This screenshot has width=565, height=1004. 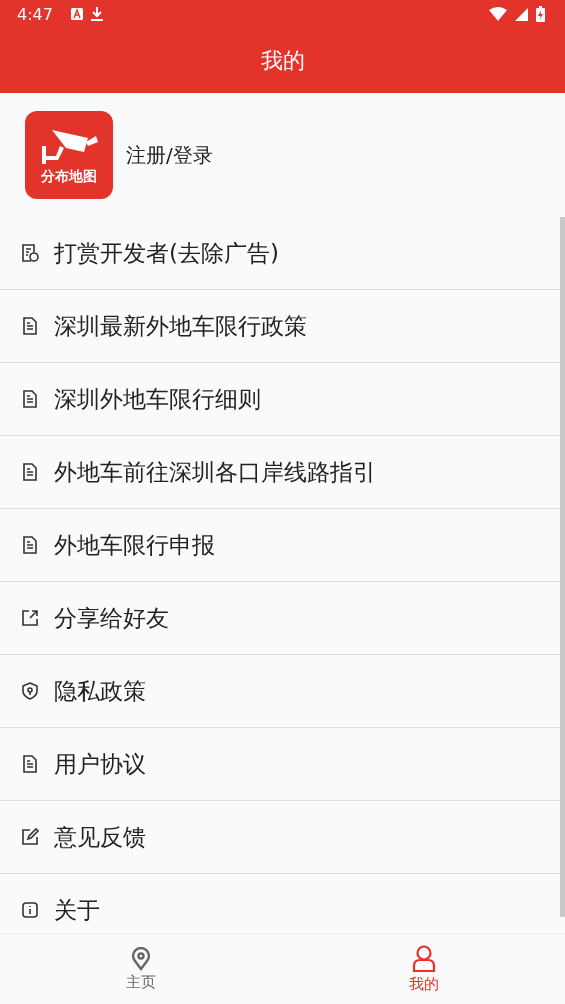 I want to click on shield-icon, so click(x=30, y=691).